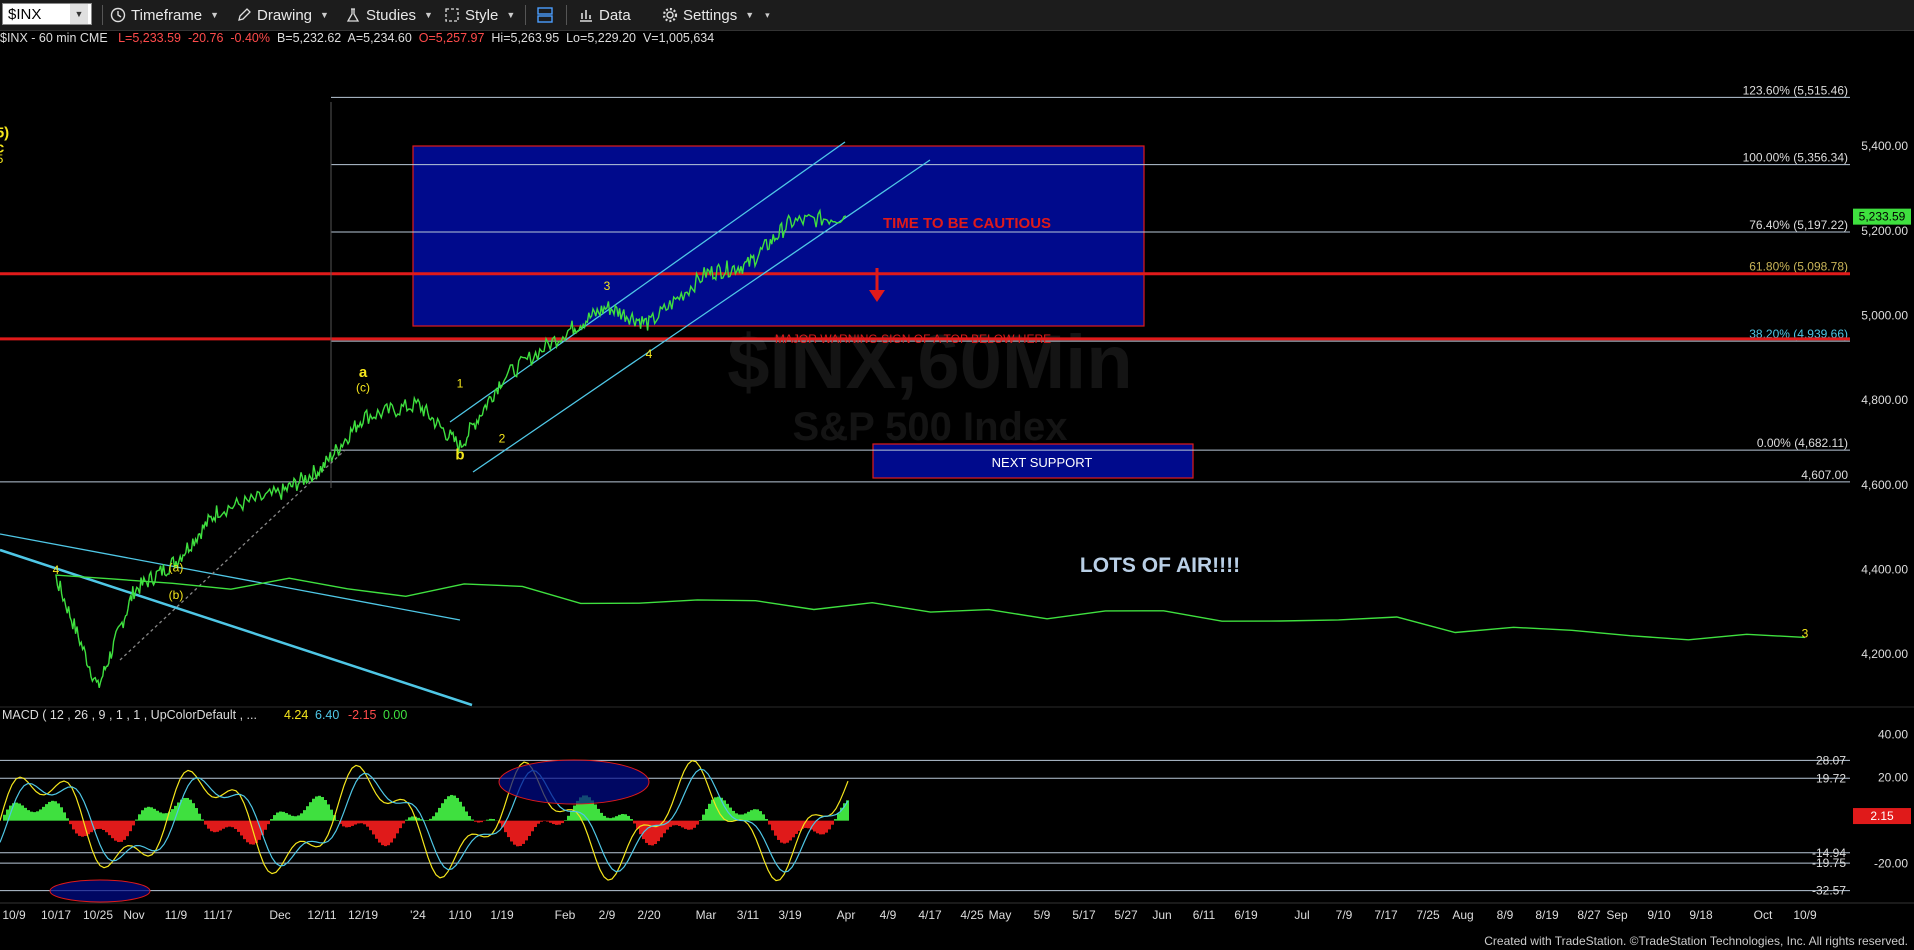  Describe the element at coordinates (1829, 891) in the screenshot. I see `macd-level-label: -32.57` at that location.